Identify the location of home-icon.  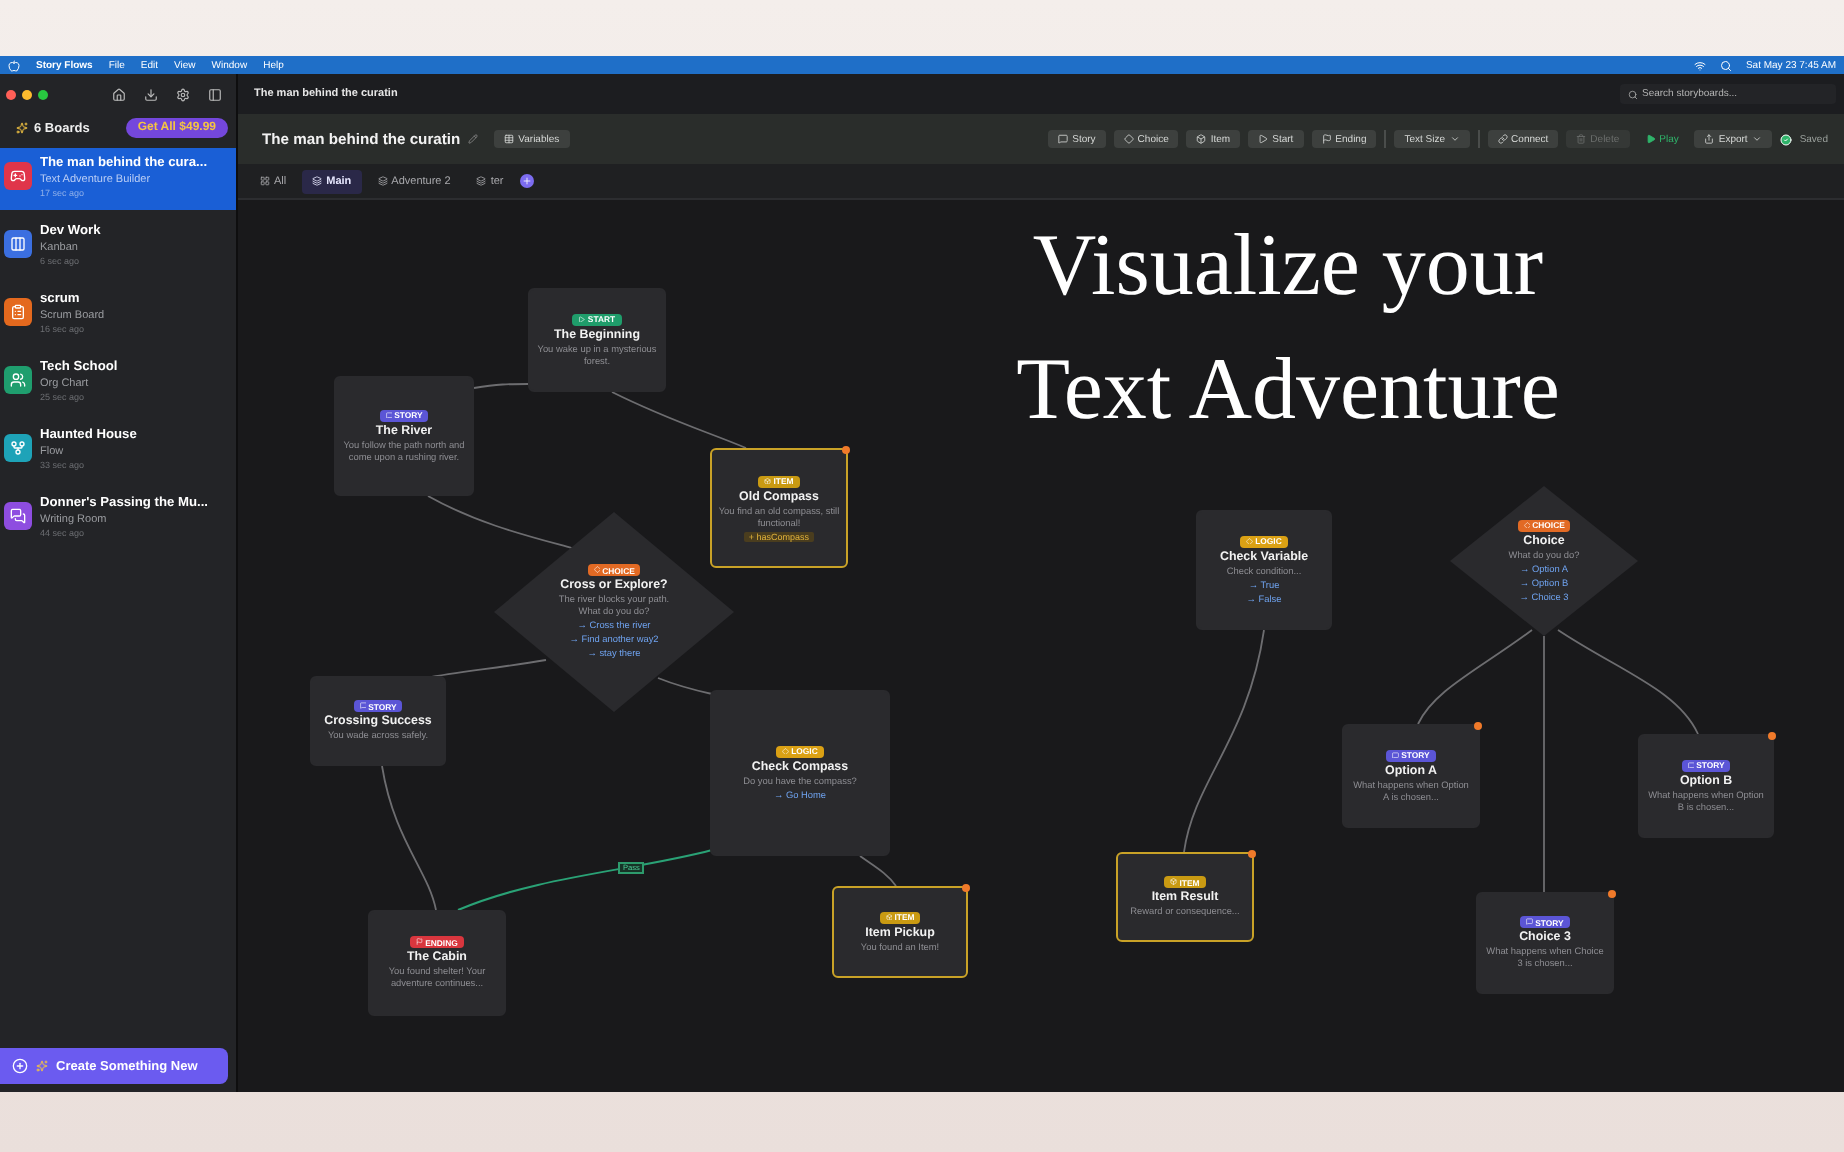
(119, 94).